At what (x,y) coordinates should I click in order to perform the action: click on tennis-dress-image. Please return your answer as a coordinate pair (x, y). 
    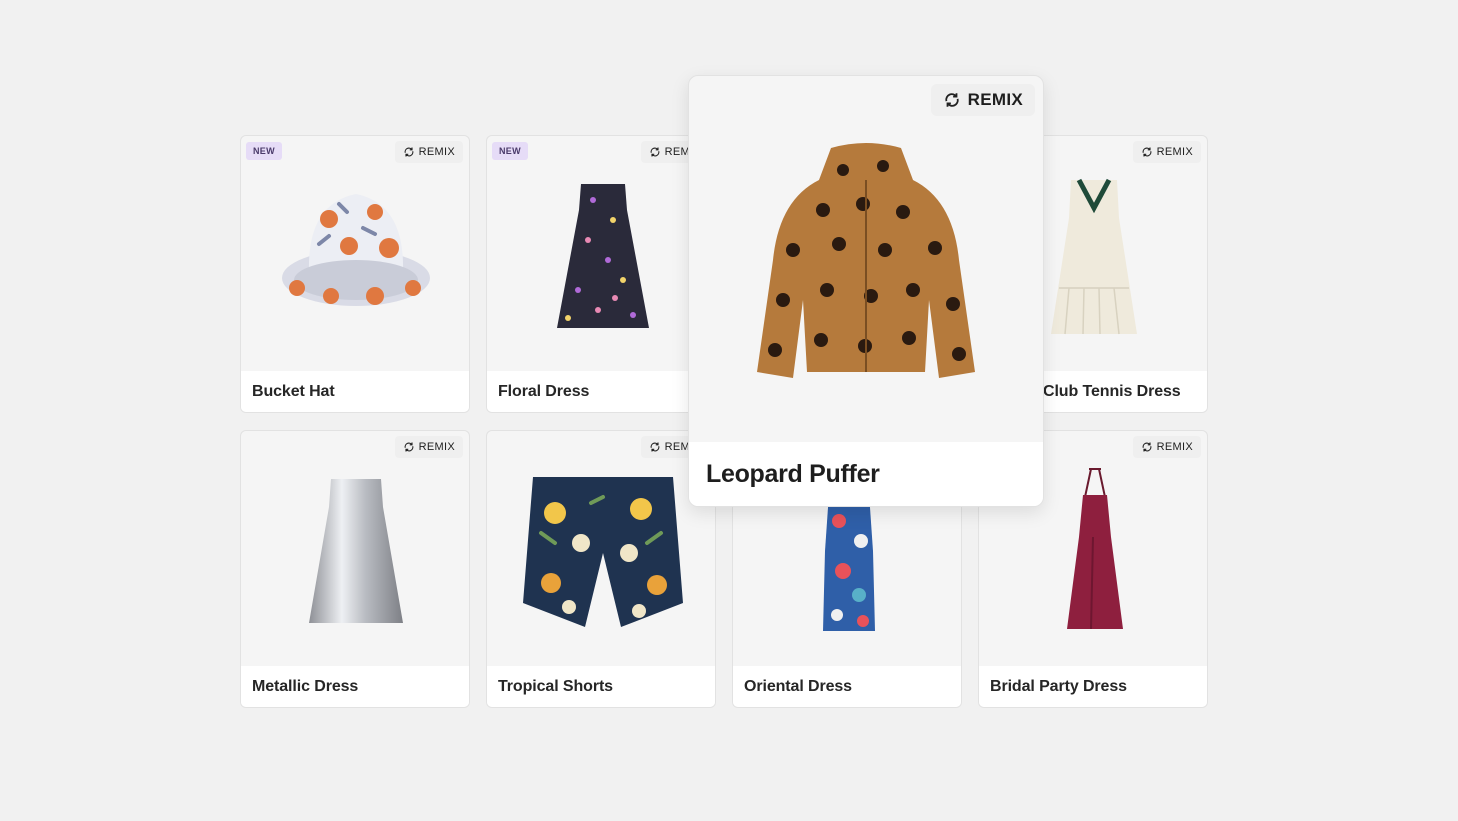
    Looking at the image, I should click on (1094, 256).